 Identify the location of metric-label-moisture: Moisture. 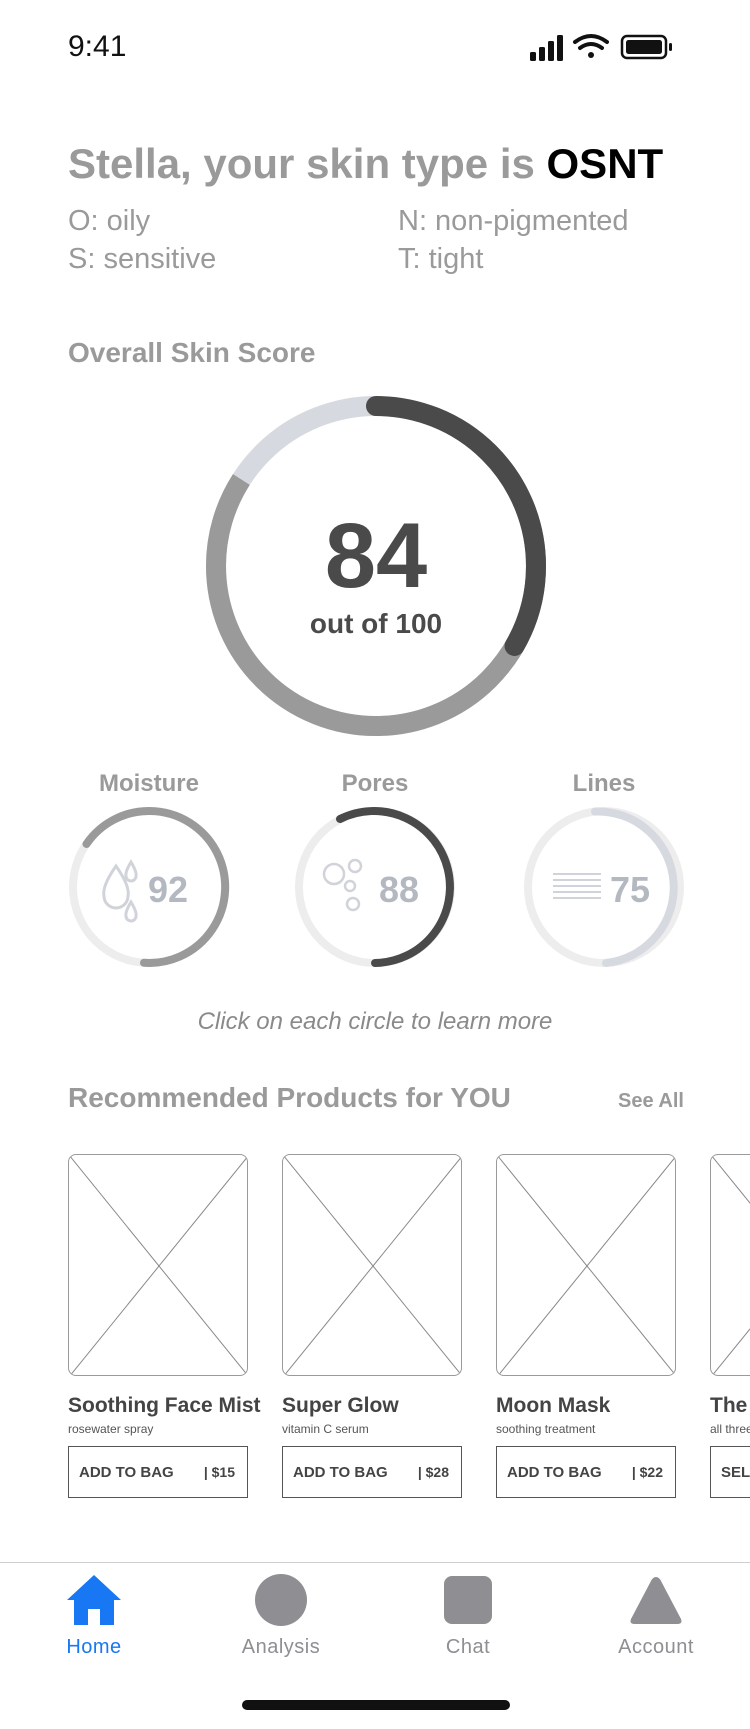
(148, 783).